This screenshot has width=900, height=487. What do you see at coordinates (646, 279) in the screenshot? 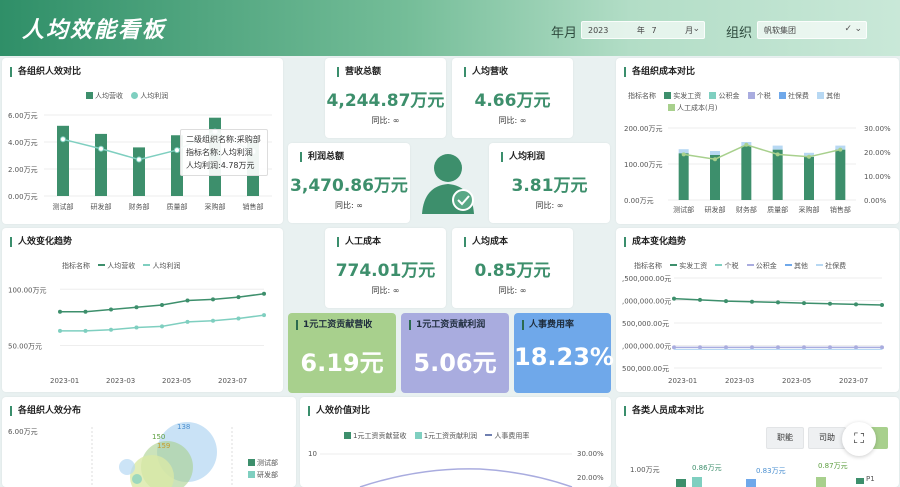
I see `y-tick-label: ,500,000.00元` at bounding box center [646, 279].